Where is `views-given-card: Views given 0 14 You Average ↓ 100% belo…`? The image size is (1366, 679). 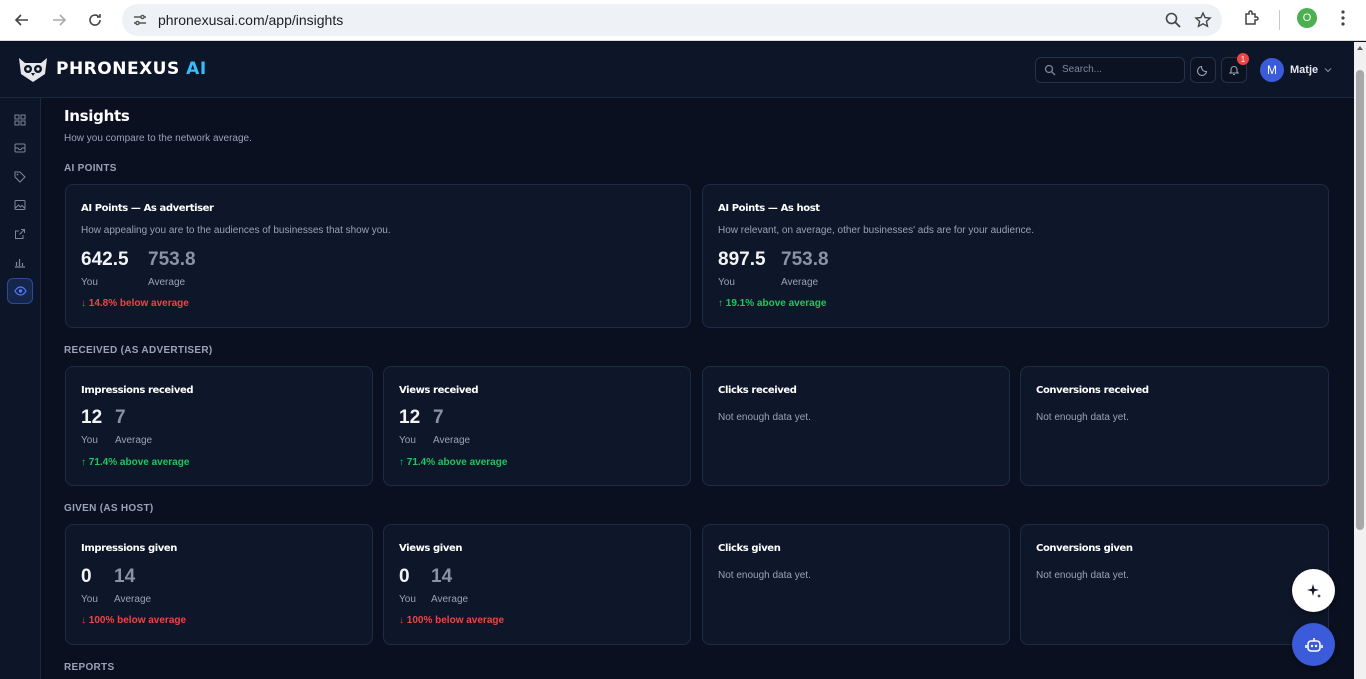 views-given-card: Views given 0 14 You Average ↓ 100% belo… is located at coordinates (537, 584).